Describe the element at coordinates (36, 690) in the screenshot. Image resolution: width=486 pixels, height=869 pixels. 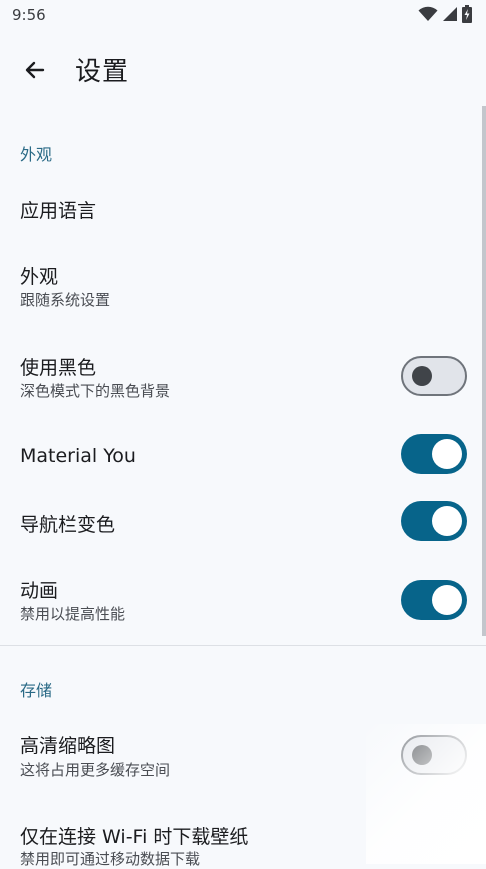
I see `section-header-storage: 存储` at that location.